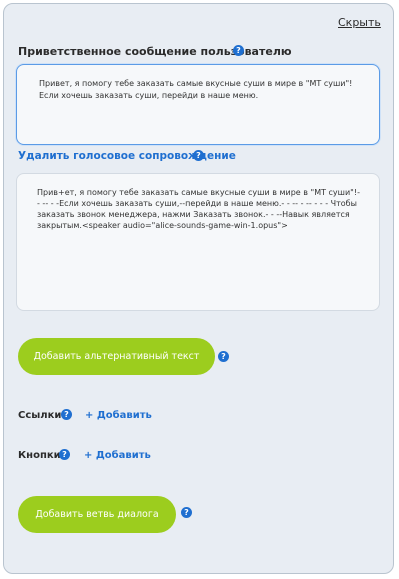 This screenshot has height=579, width=399. I want to click on buttons-help-icon: ?, so click(64, 454).